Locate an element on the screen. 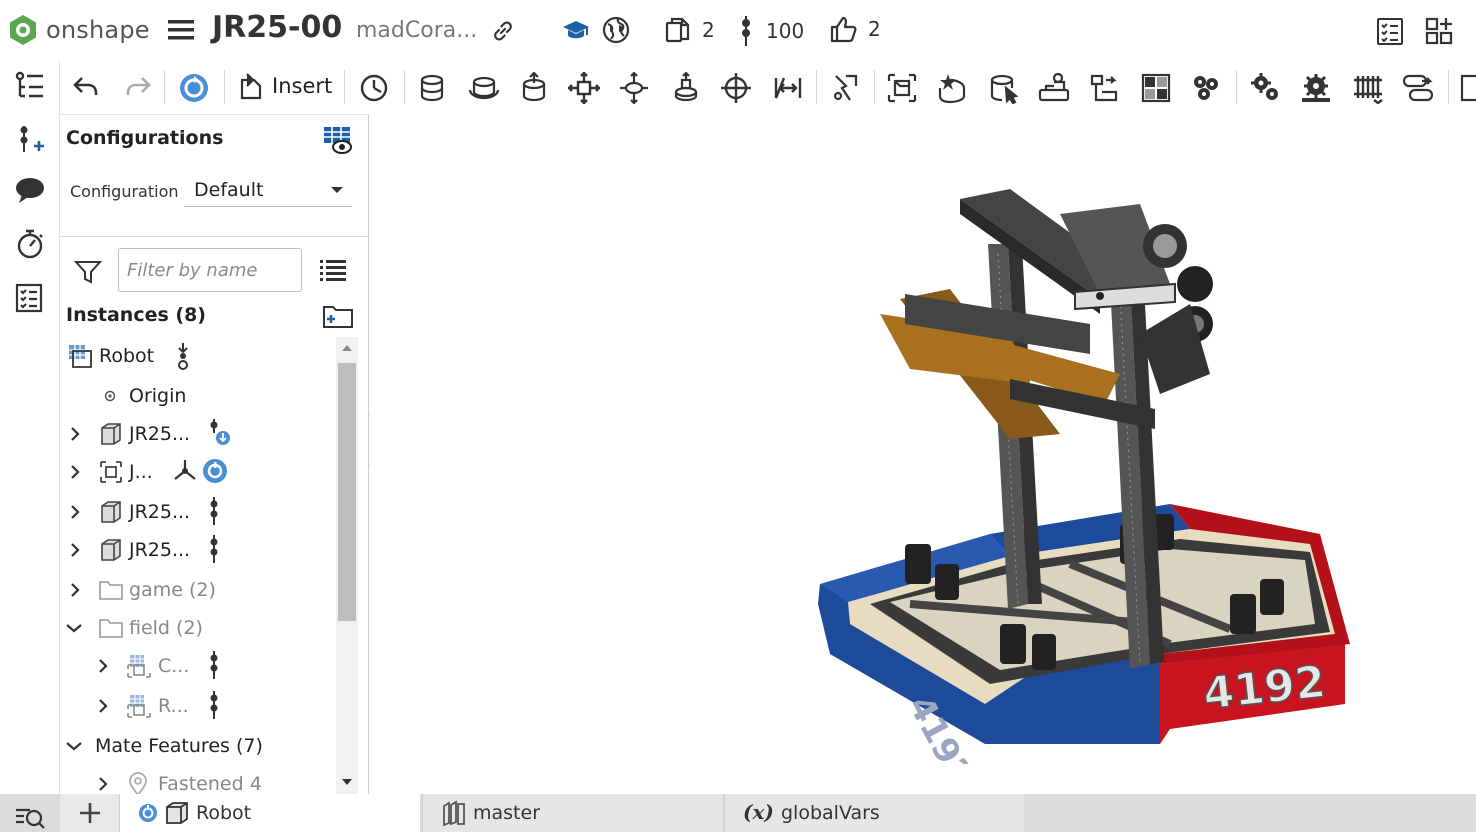 Image resolution: width=1476 pixels, height=832 pixels. new-folder-icon is located at coordinates (338, 316).